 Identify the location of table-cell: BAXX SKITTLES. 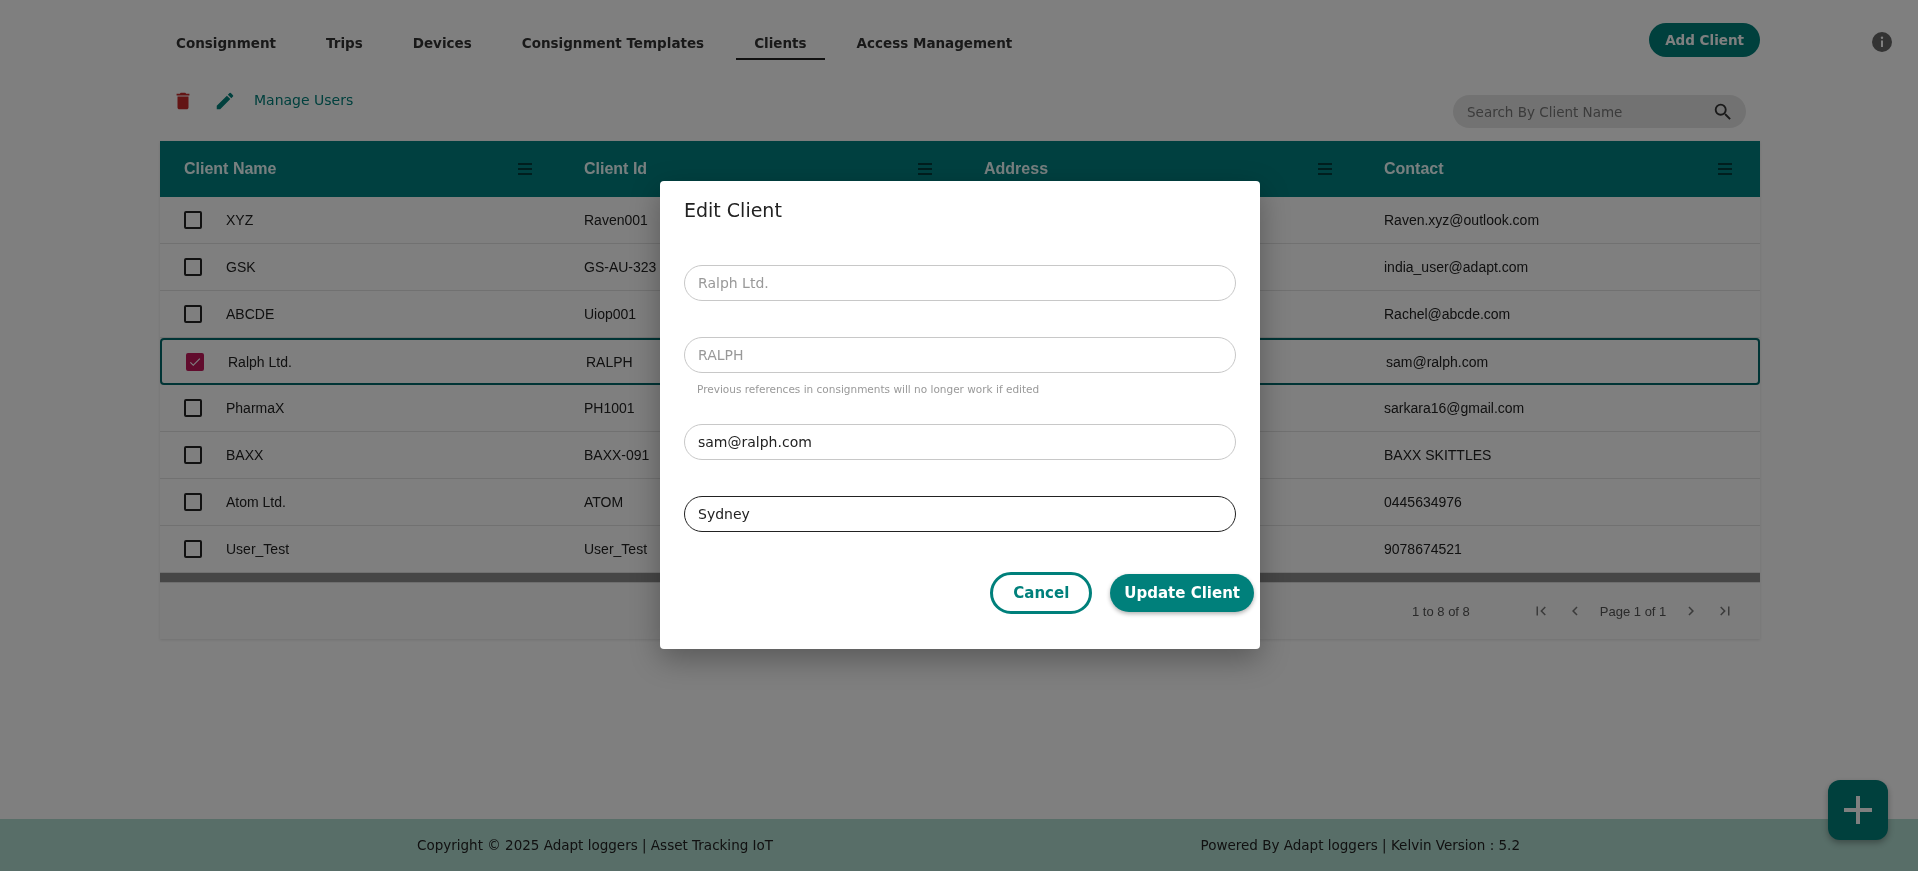
(1438, 455).